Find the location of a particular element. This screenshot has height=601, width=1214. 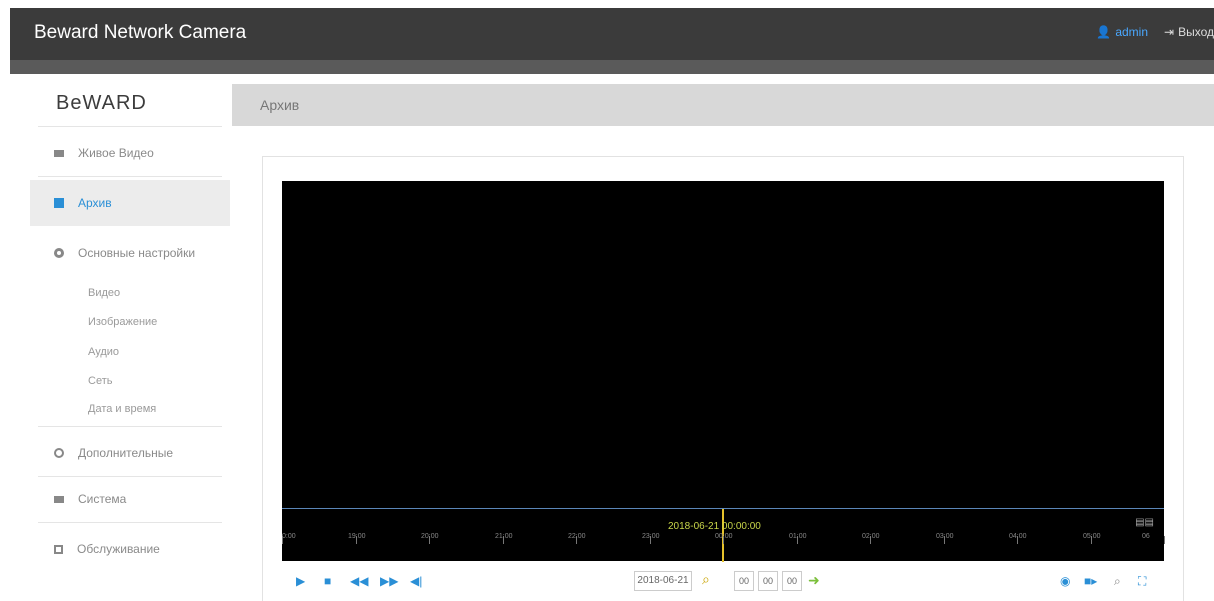

timeline-current-time: 2018-06-21 00:00:00 is located at coordinates (714, 526).